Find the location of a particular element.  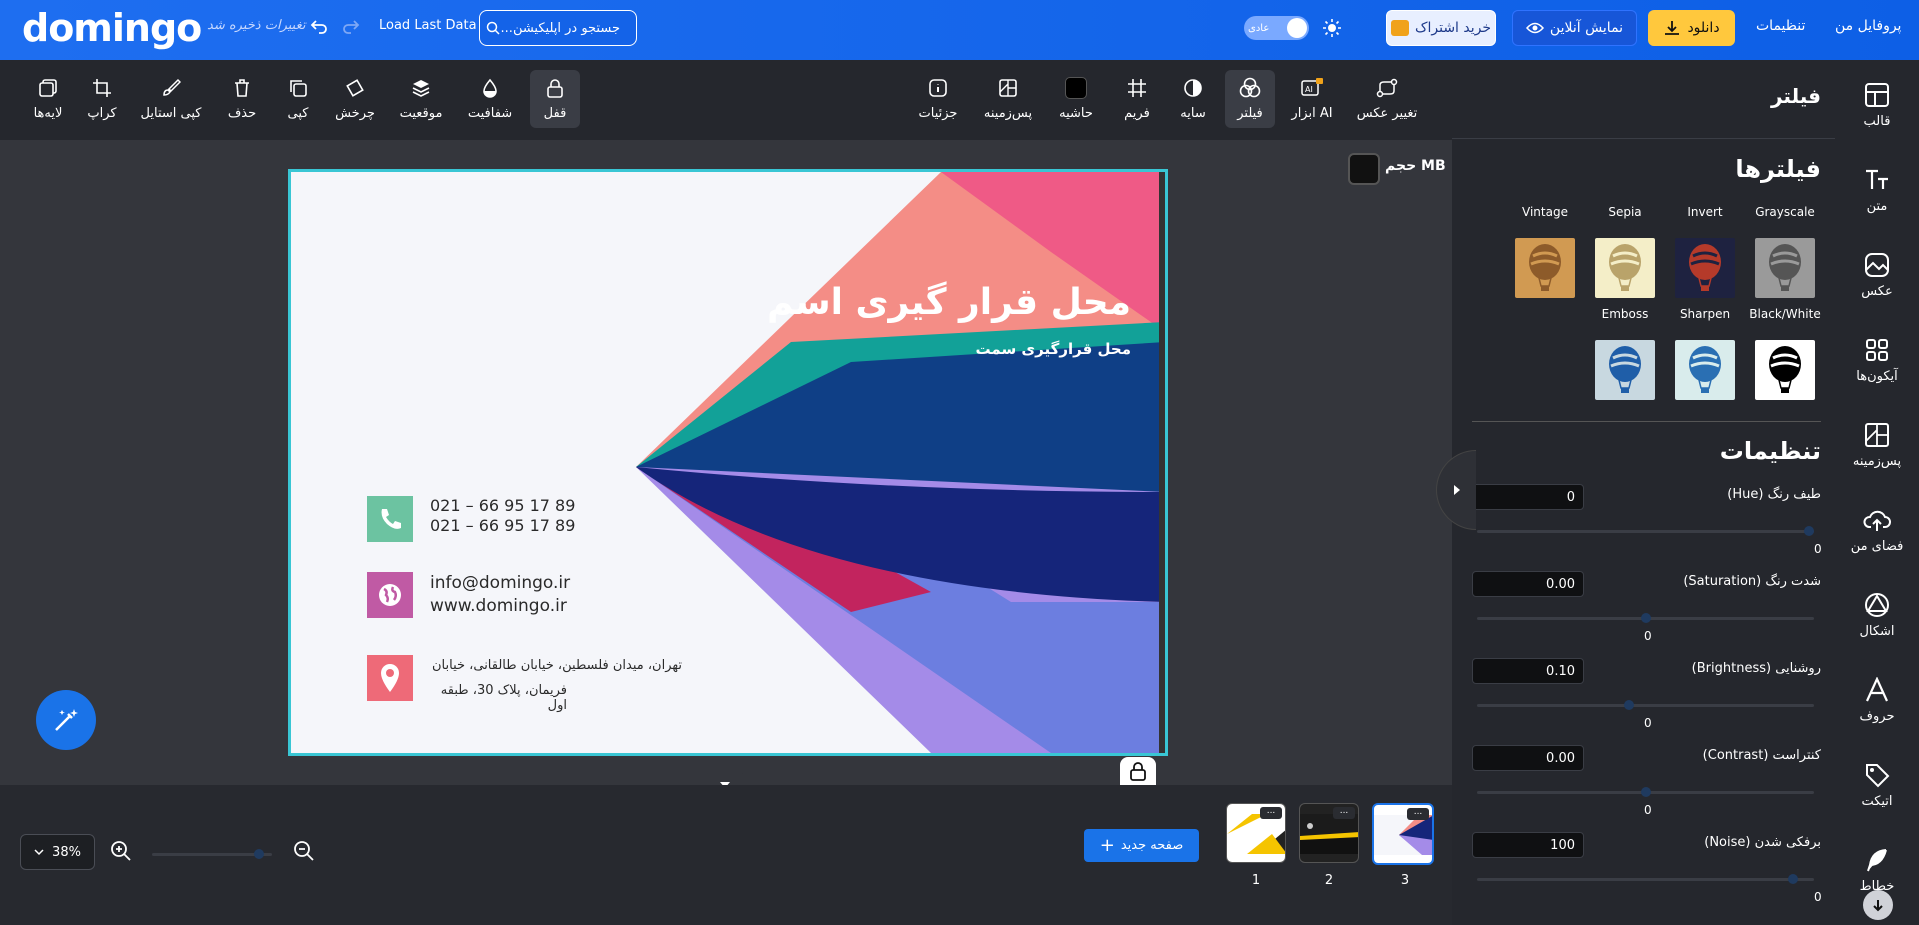

logo: domingo is located at coordinates (112, 28).